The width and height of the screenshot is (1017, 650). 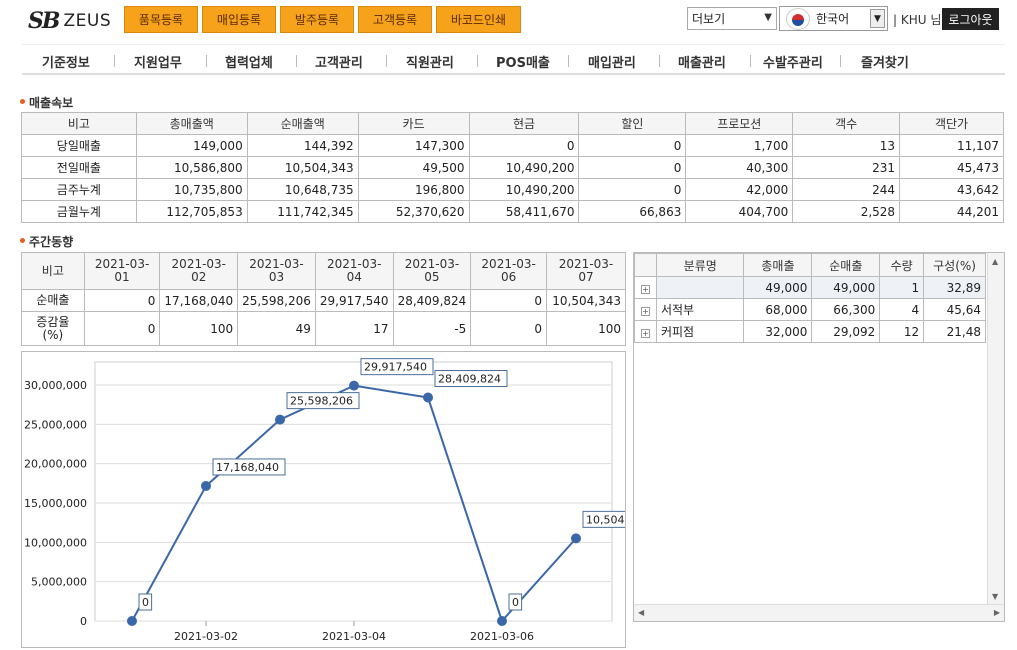 What do you see at coordinates (700, 265) in the screenshot?
I see `column-header: 분류명` at bounding box center [700, 265].